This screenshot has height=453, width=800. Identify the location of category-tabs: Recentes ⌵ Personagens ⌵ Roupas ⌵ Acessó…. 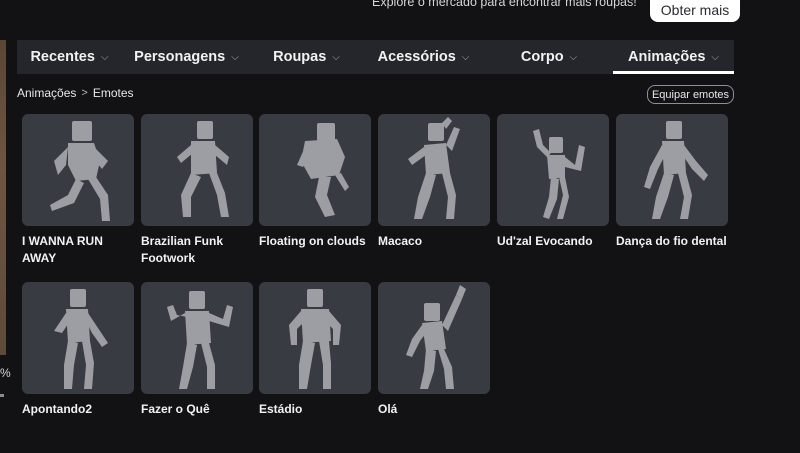
(375, 57).